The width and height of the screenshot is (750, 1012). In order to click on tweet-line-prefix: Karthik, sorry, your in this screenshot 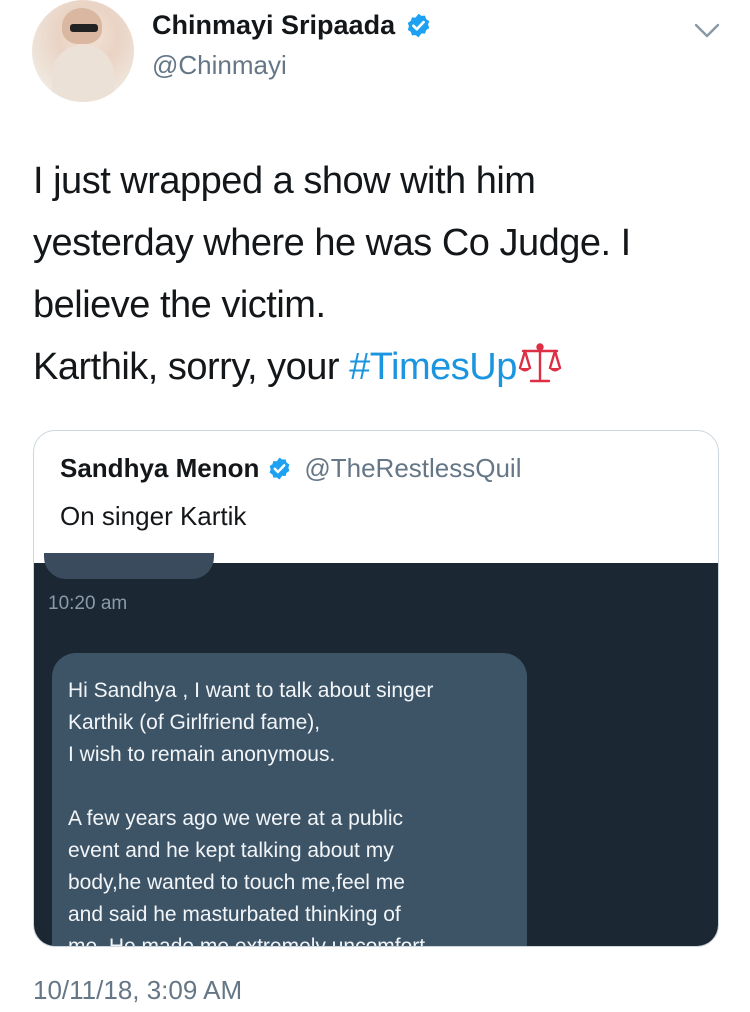, I will do `click(191, 367)`.